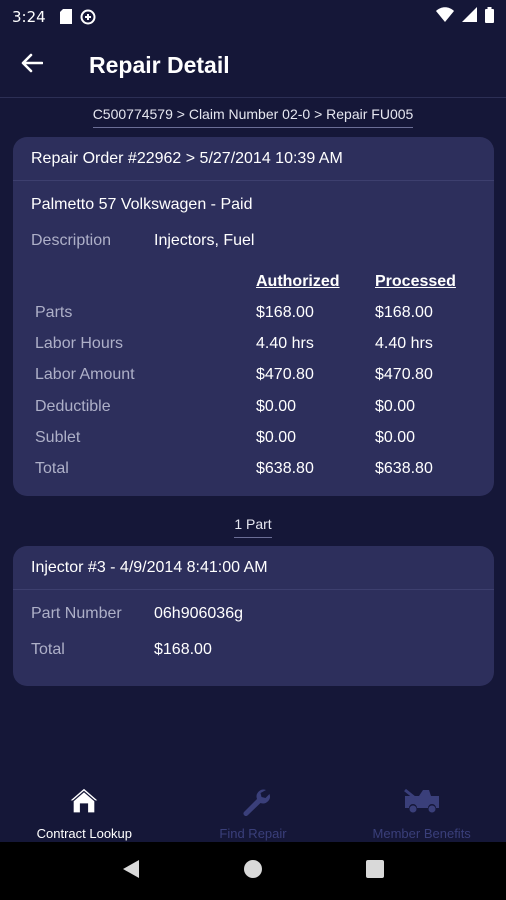 The width and height of the screenshot is (506, 900). Describe the element at coordinates (253, 568) in the screenshot. I see `part-header: Injector #3 - 4/9/2014 8:41:00 AM` at that location.